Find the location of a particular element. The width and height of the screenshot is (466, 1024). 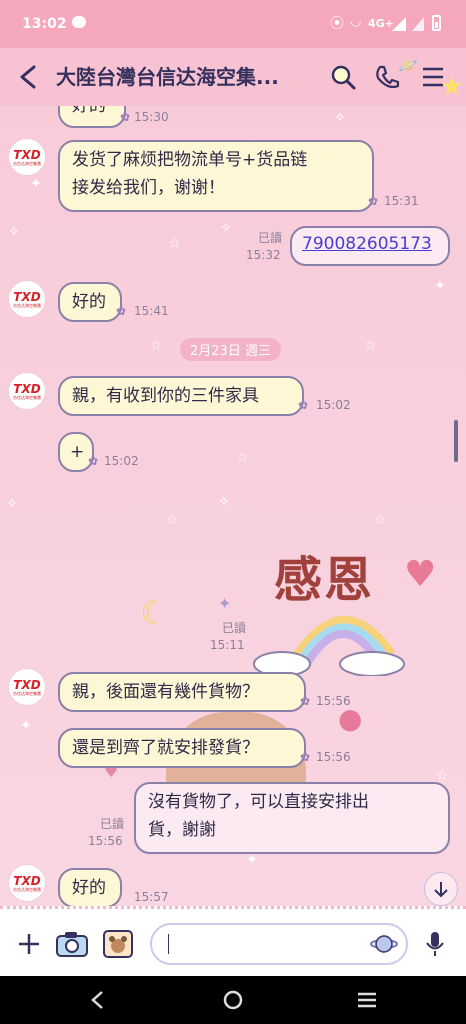

navigation-bar is located at coordinates (233, 1000).